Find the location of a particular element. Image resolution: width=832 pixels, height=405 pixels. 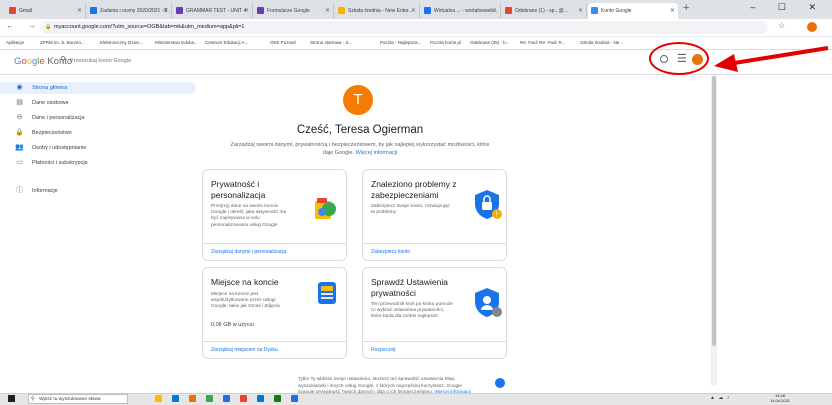

lock-icon: 🔒 is located at coordinates (19, 132).